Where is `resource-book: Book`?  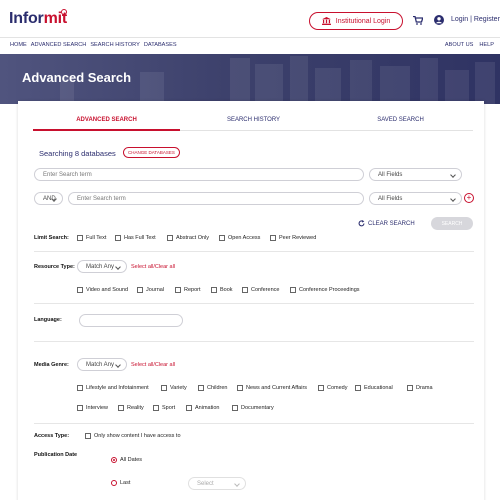
resource-book: Book is located at coordinates (222, 290).